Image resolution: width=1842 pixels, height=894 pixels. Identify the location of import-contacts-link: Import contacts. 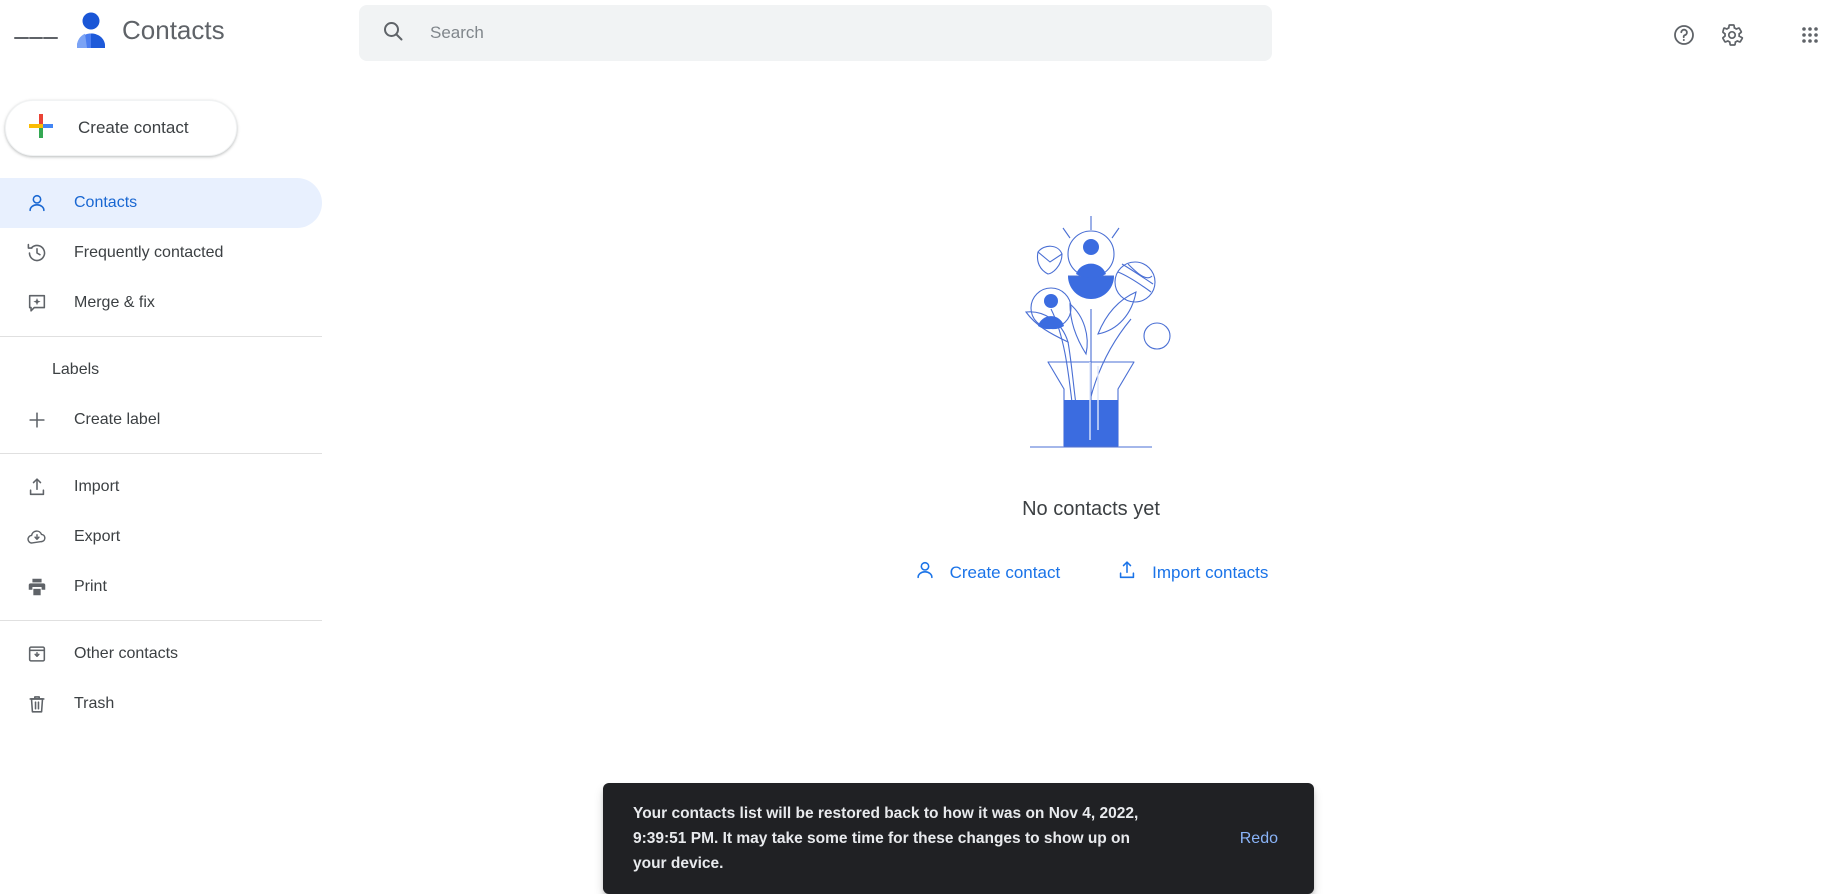
(1192, 572).